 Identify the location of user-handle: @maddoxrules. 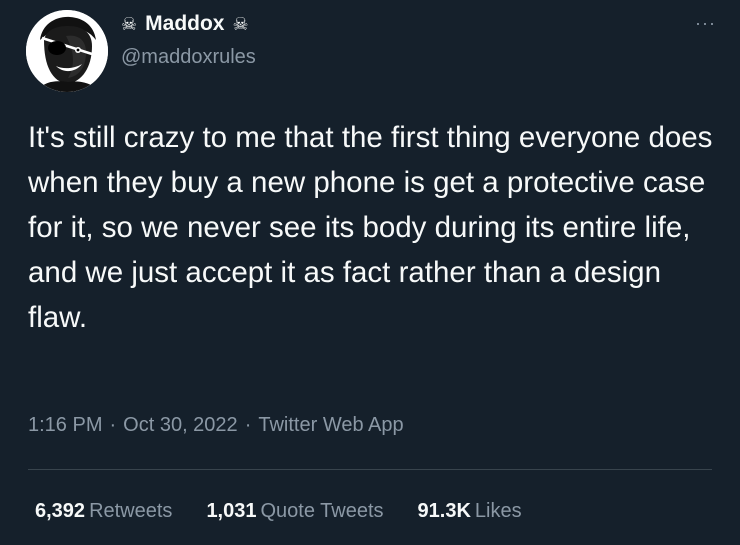
(188, 57).